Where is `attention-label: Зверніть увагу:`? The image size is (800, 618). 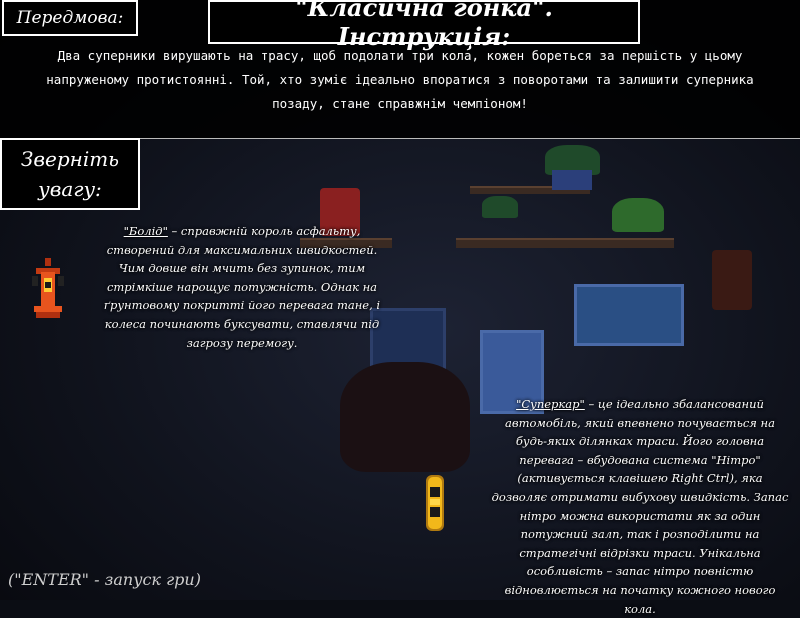
attention-label: Зверніть увагу: is located at coordinates (70, 174).